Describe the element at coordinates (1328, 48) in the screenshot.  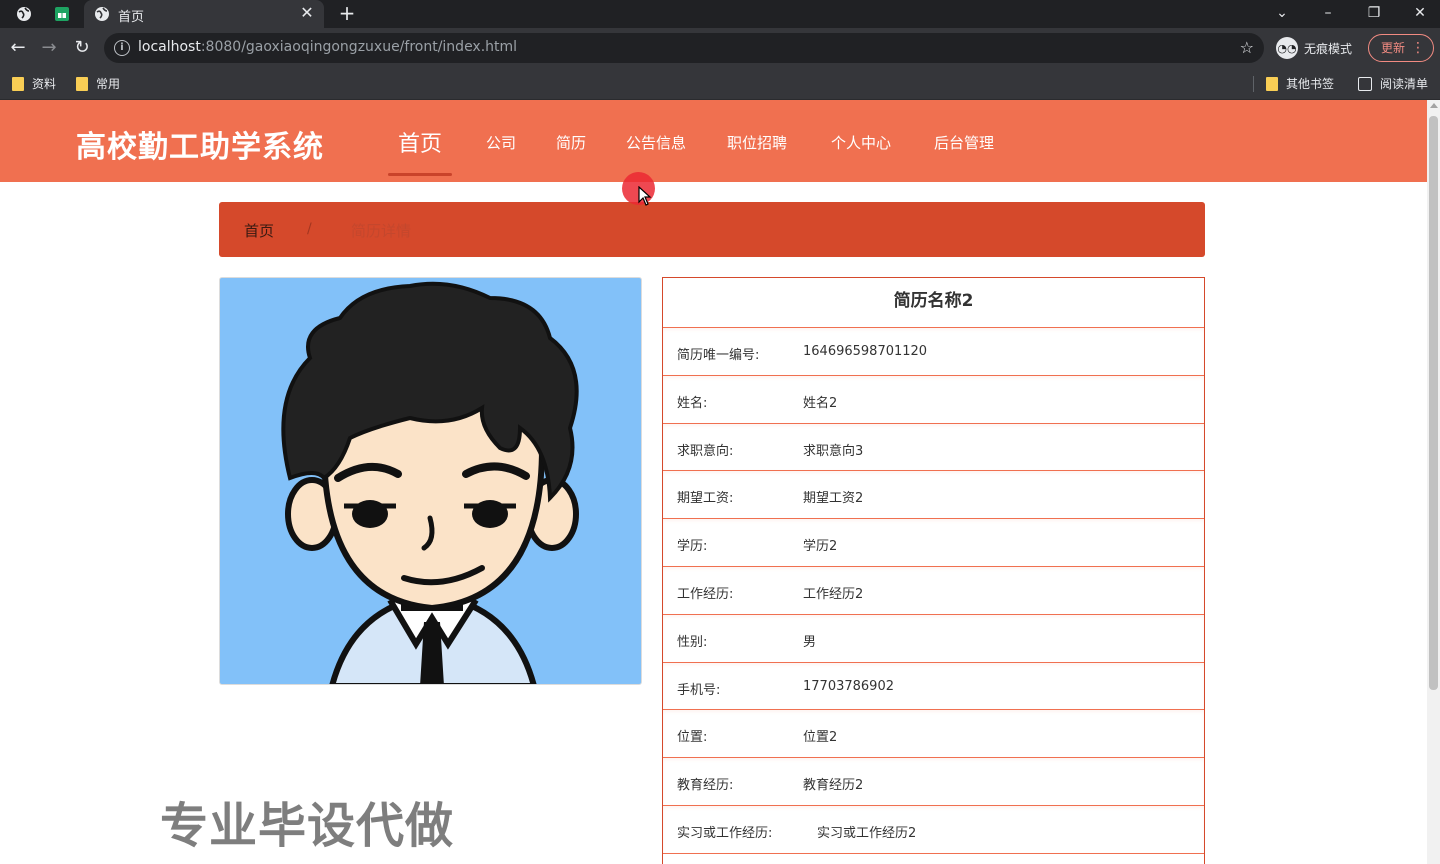
I see `incognito-label: 无痕模式` at that location.